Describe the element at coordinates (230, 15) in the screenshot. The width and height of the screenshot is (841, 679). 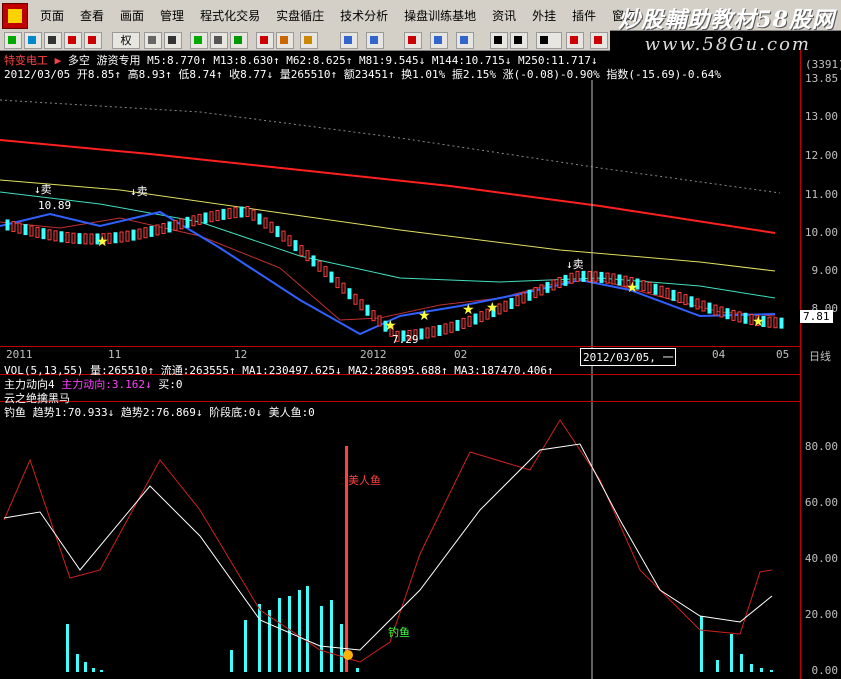
I see `menu-item-program-trading: 程式化交易` at that location.